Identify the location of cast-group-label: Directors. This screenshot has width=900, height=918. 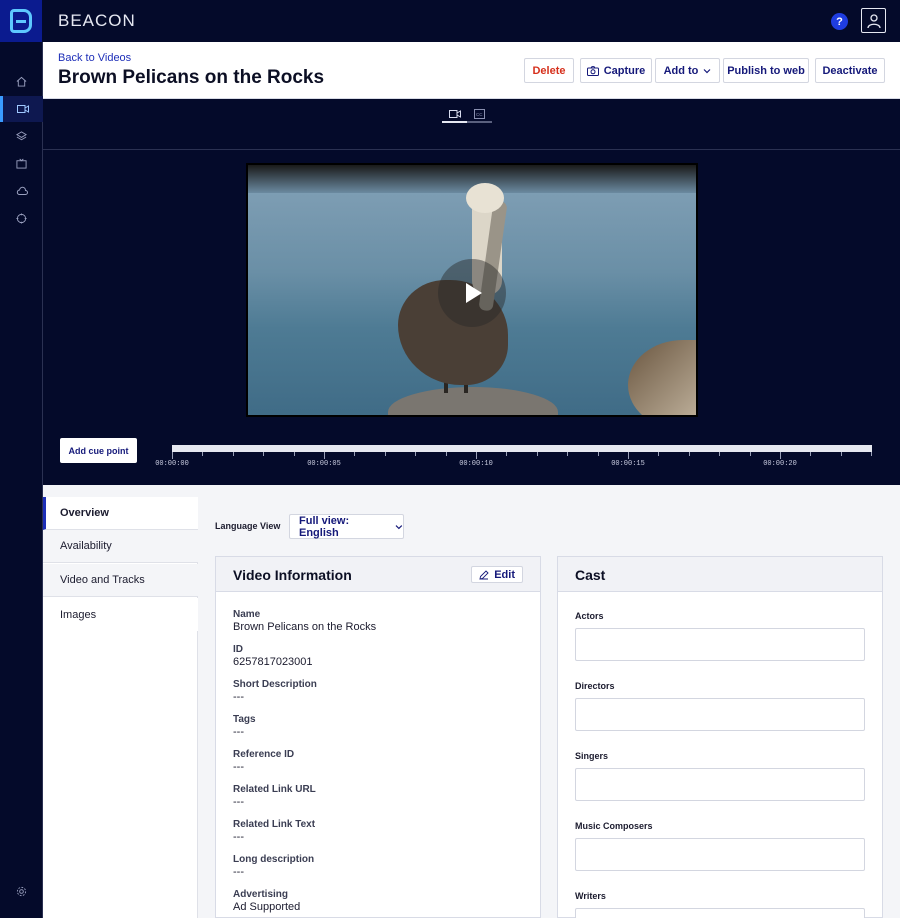
(595, 686).